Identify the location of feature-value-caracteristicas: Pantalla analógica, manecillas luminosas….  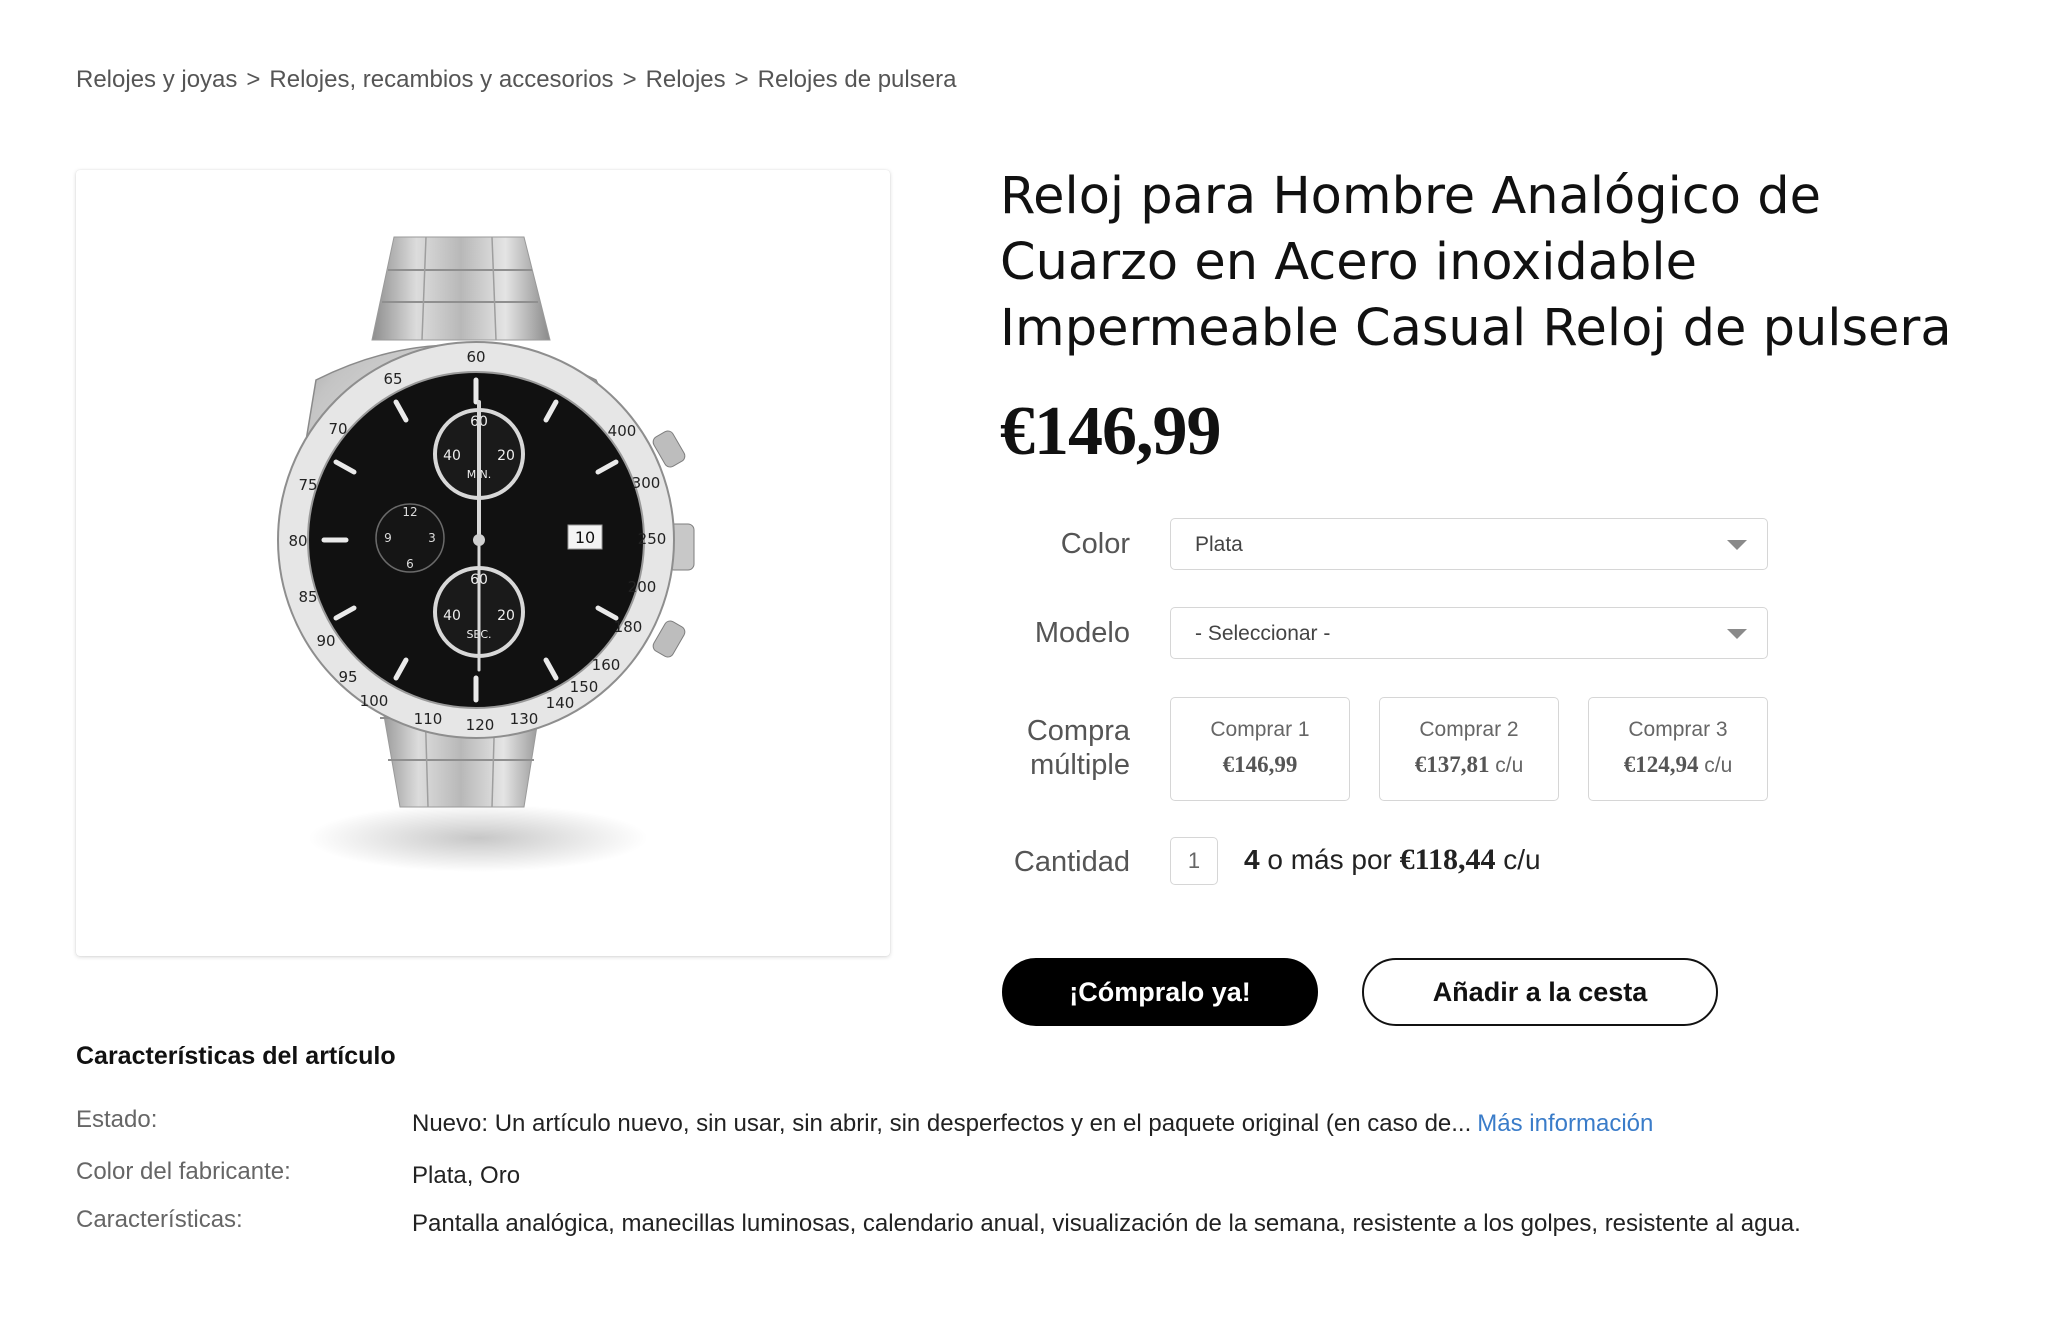
(1106, 1223).